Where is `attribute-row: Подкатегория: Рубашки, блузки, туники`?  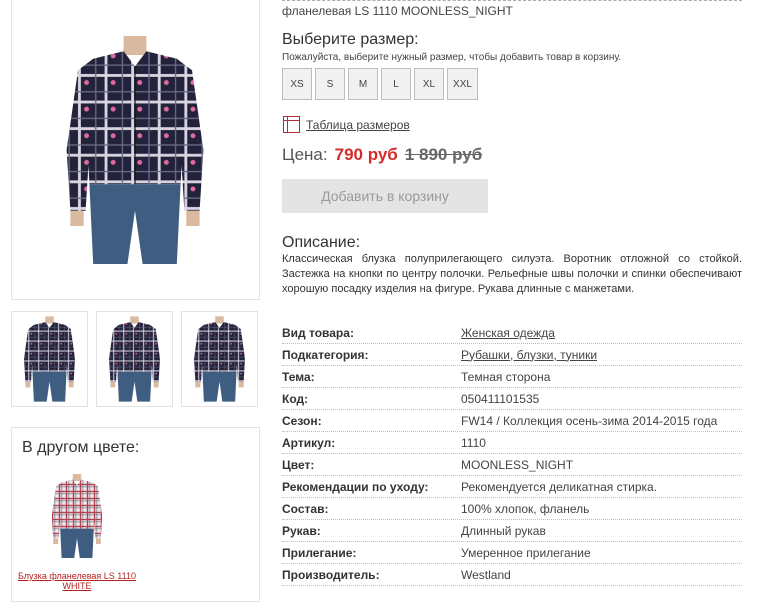 attribute-row: Подкатегория: Рубашки, блузки, туники is located at coordinates (512, 355).